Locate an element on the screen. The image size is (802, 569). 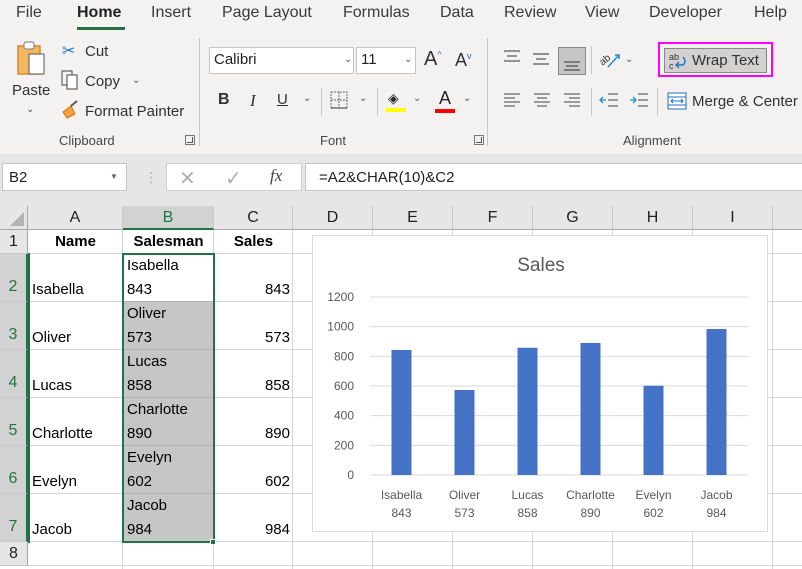
tab-formulas: Formulas is located at coordinates (376, 13).